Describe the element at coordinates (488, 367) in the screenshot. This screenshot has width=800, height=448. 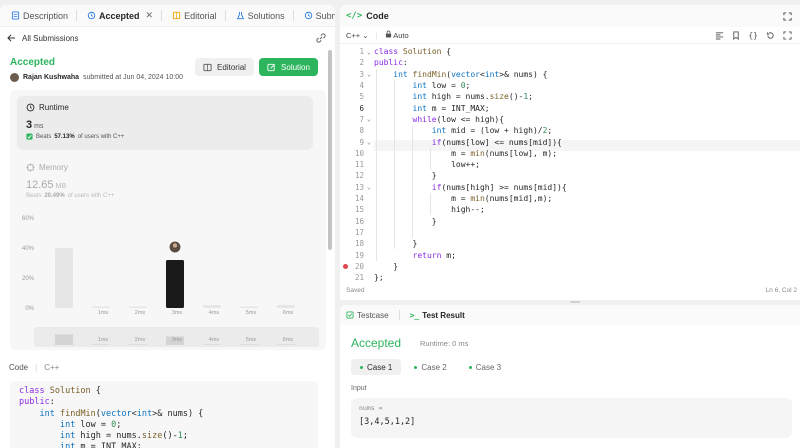
I see `case-3-label: Case 3` at that location.